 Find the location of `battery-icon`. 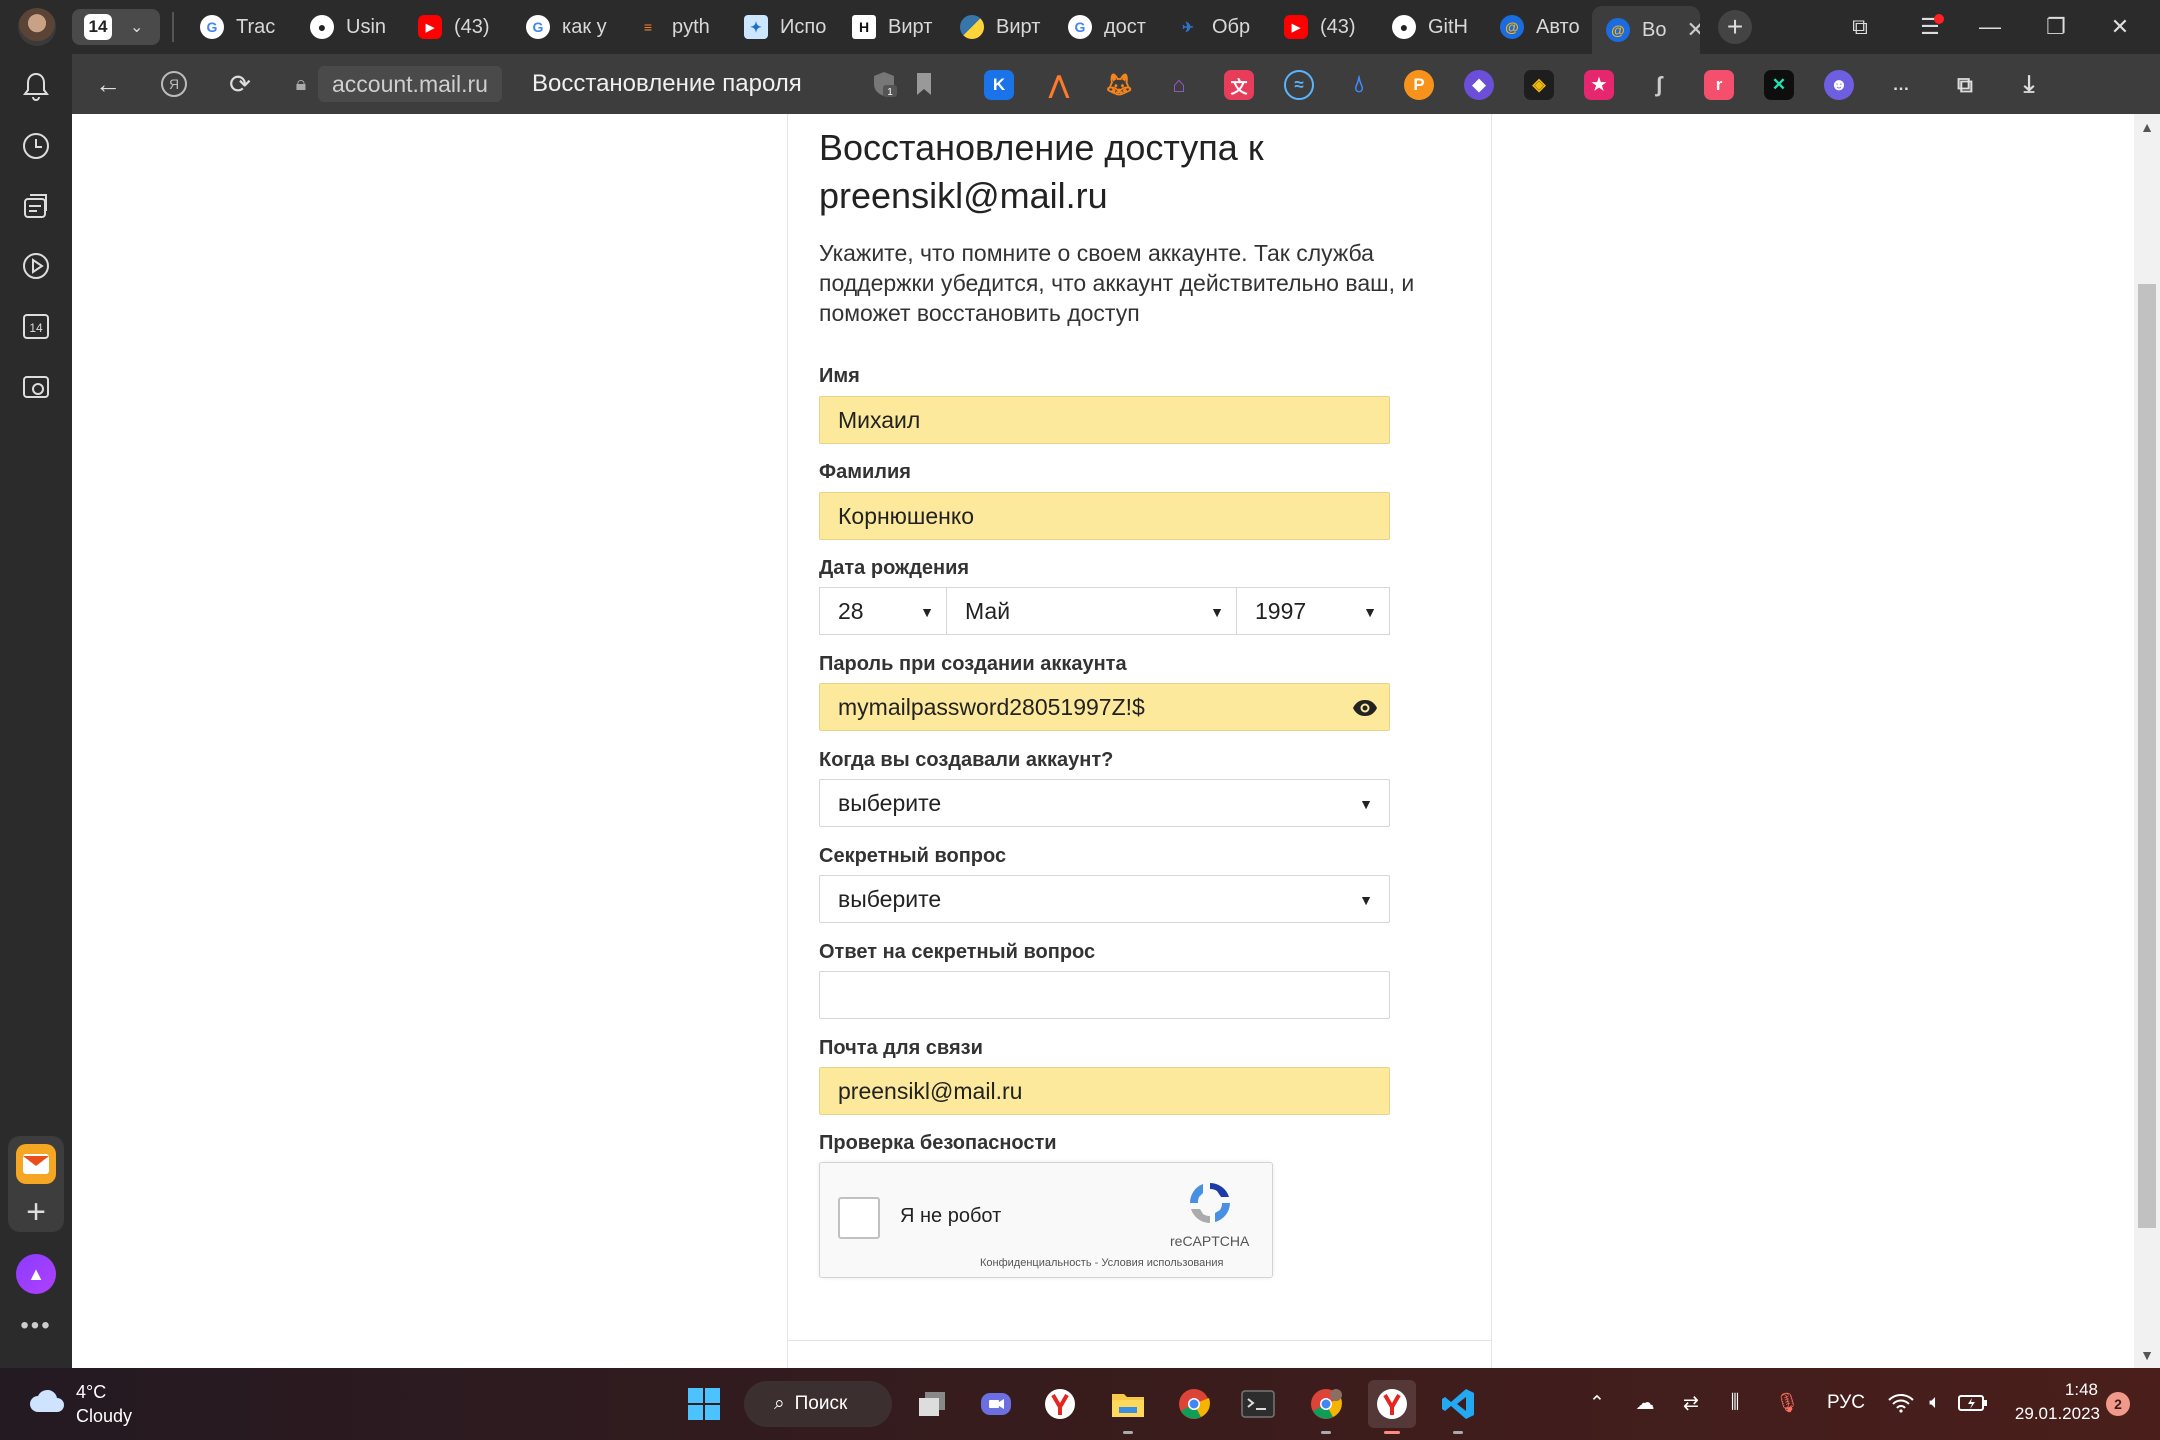

battery-icon is located at coordinates (1973, 1403).